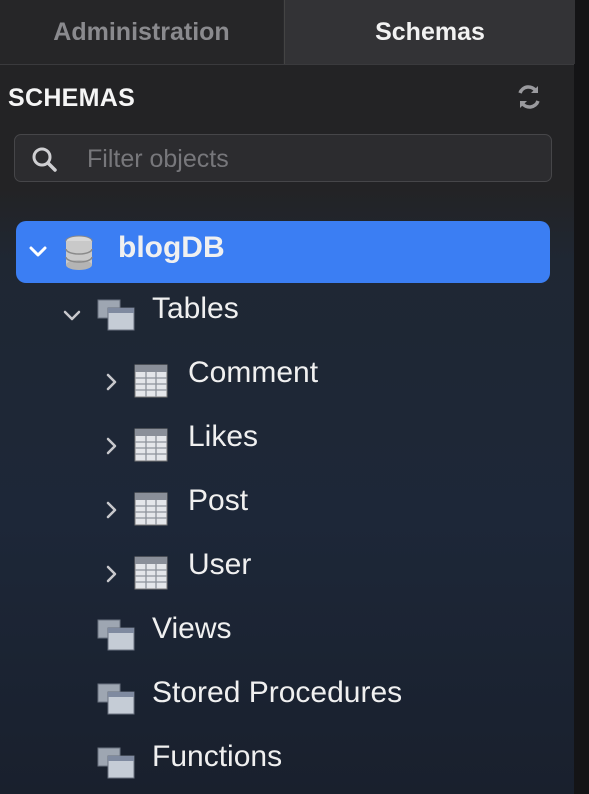 The width and height of the screenshot is (589, 794). I want to click on tree-node-label: Post, so click(218, 500).